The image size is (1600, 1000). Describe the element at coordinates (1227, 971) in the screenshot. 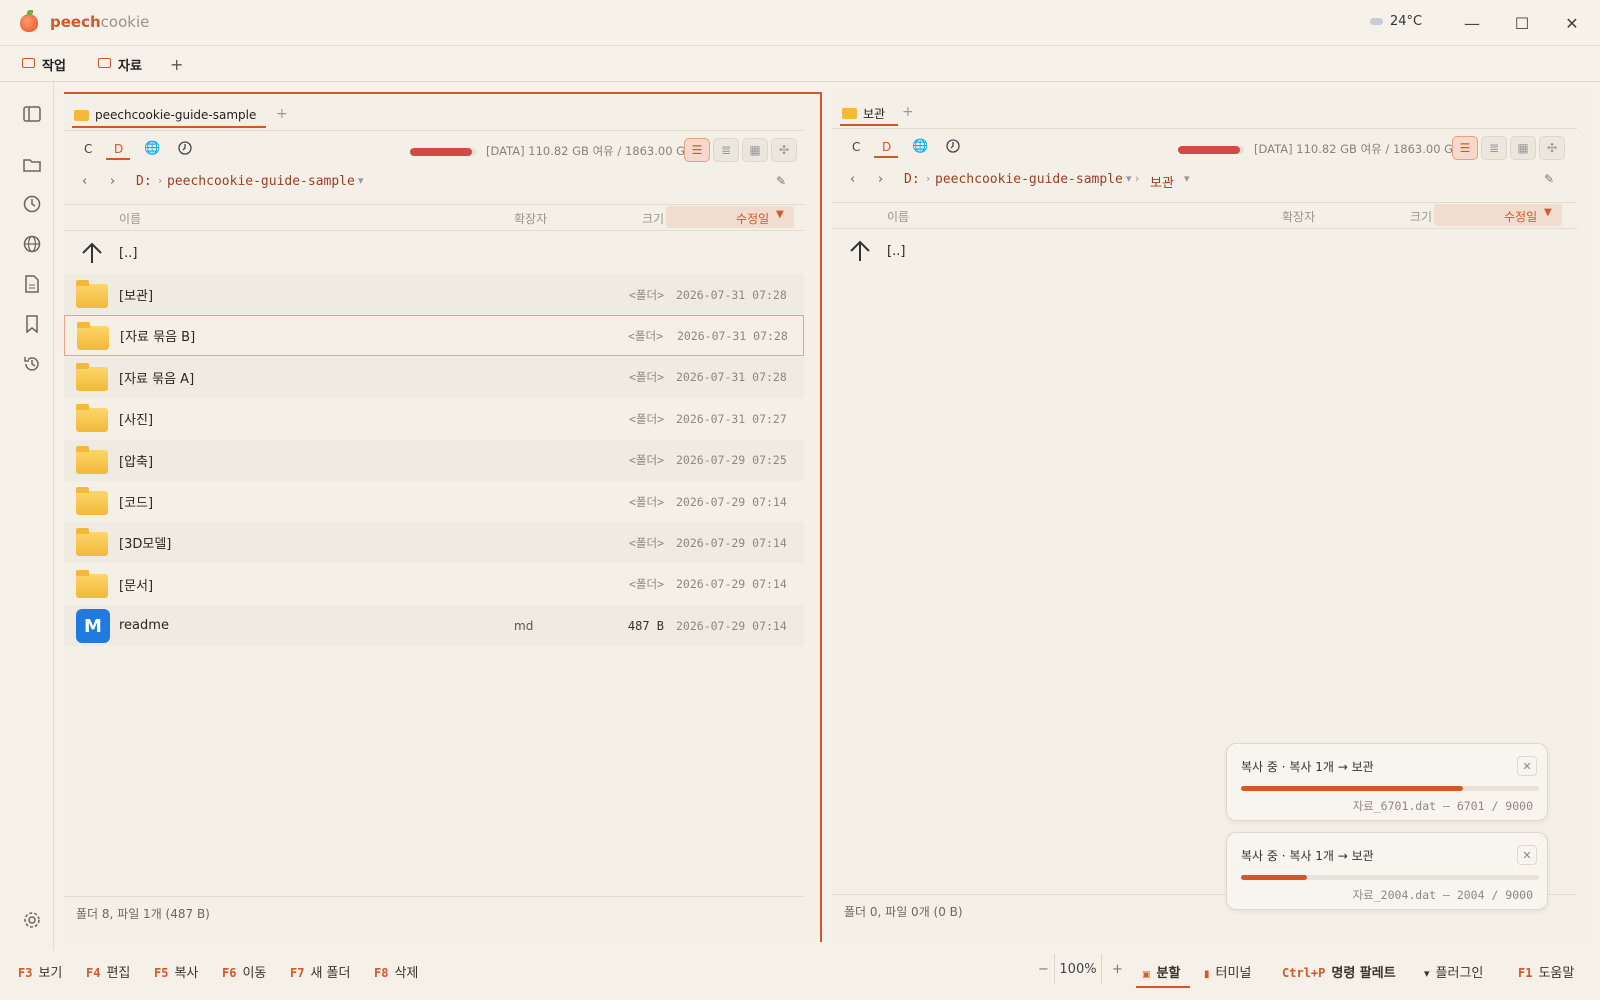

I see `terminal-button: ▮ 터미널` at that location.